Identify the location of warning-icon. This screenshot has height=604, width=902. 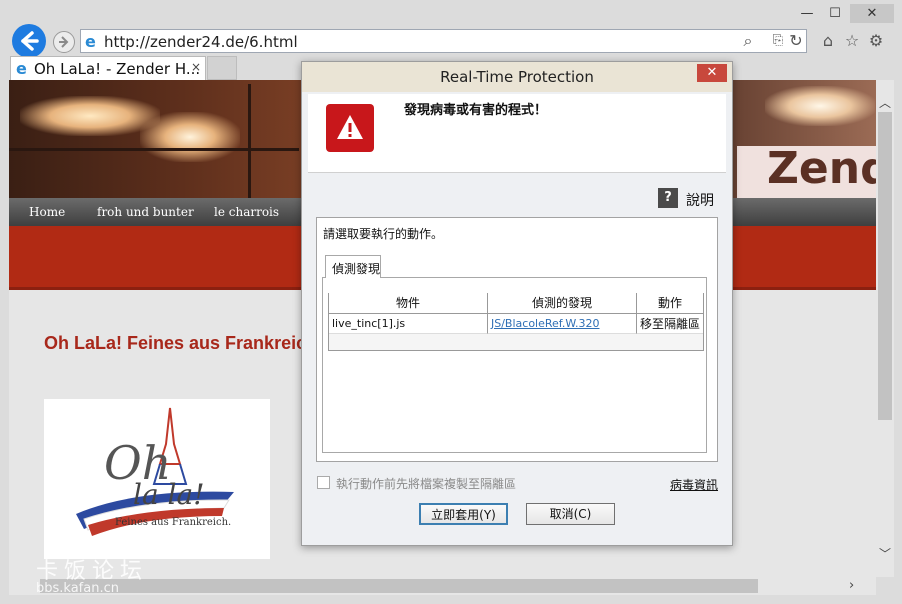
(350, 128).